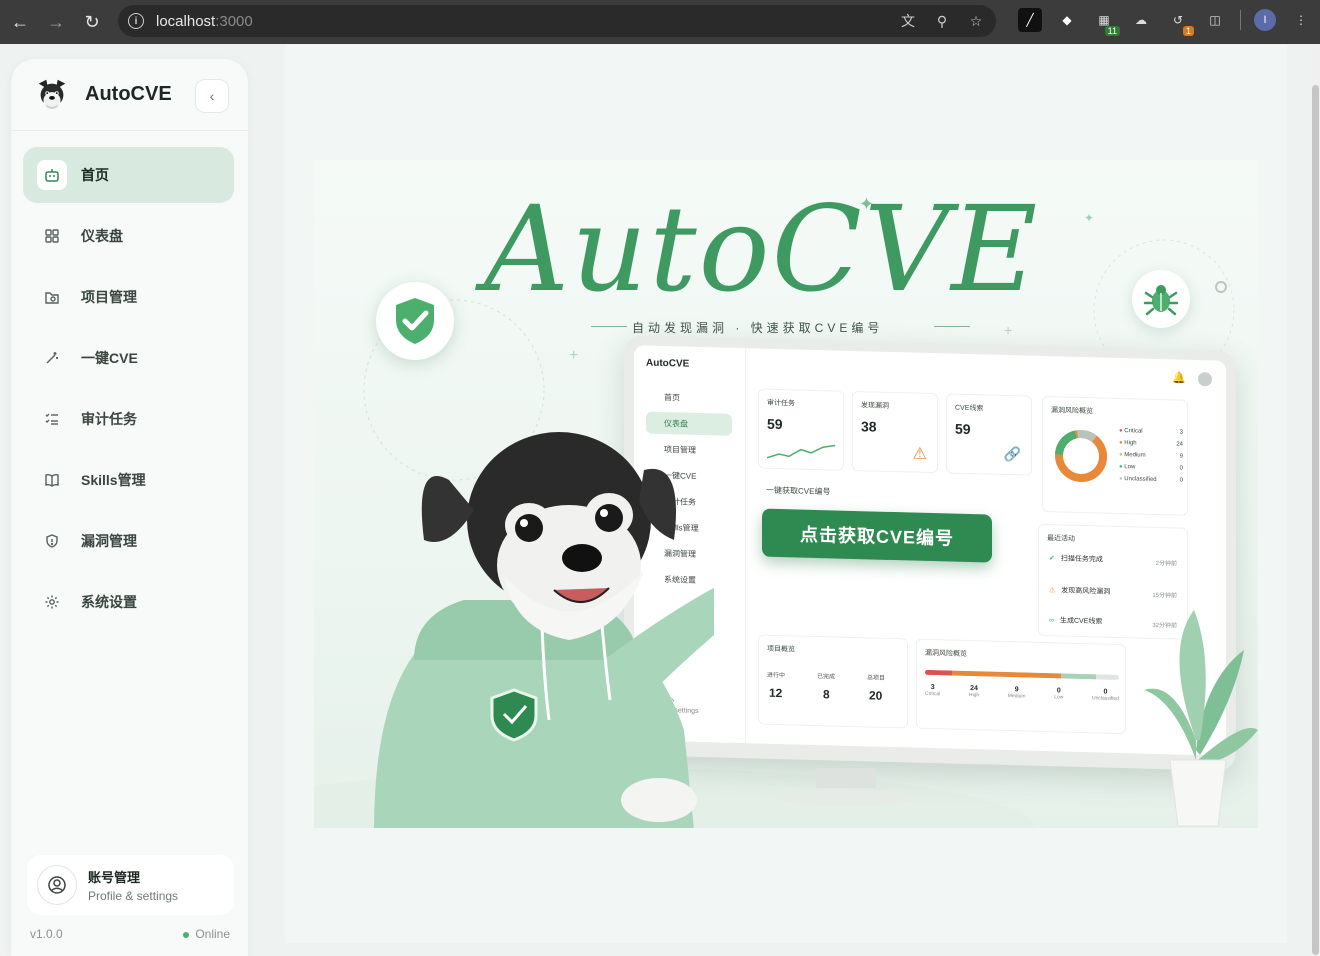 Image resolution: width=1320 pixels, height=956 pixels. What do you see at coordinates (128, 236) in the screenshot?
I see `sidebar-item-dashboard: 仪表盘` at bounding box center [128, 236].